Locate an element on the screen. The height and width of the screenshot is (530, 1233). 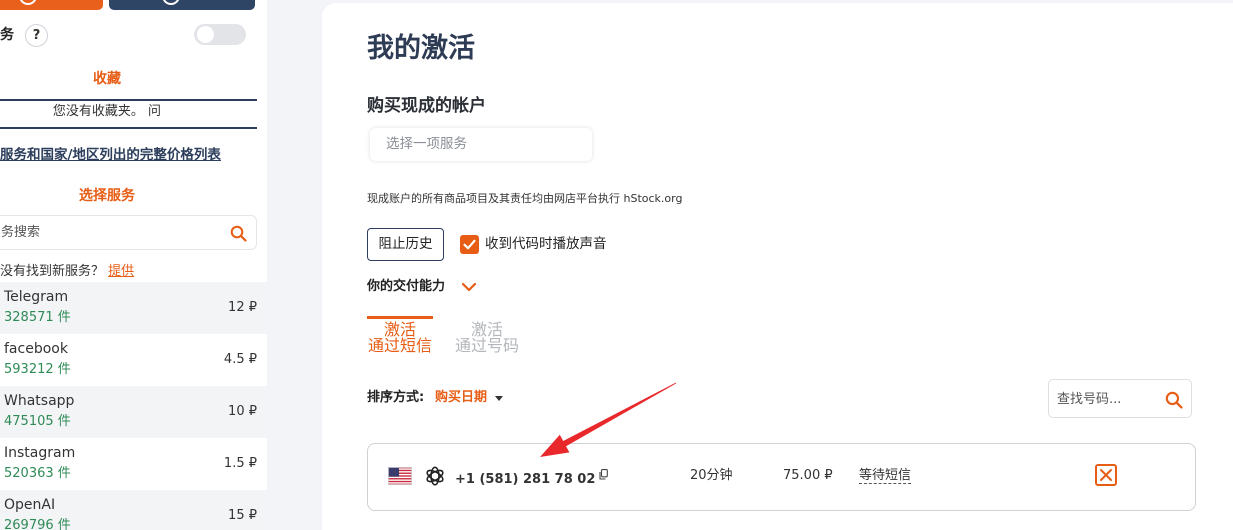
service-select-placeholder: 选择一项服务 is located at coordinates (426, 144).